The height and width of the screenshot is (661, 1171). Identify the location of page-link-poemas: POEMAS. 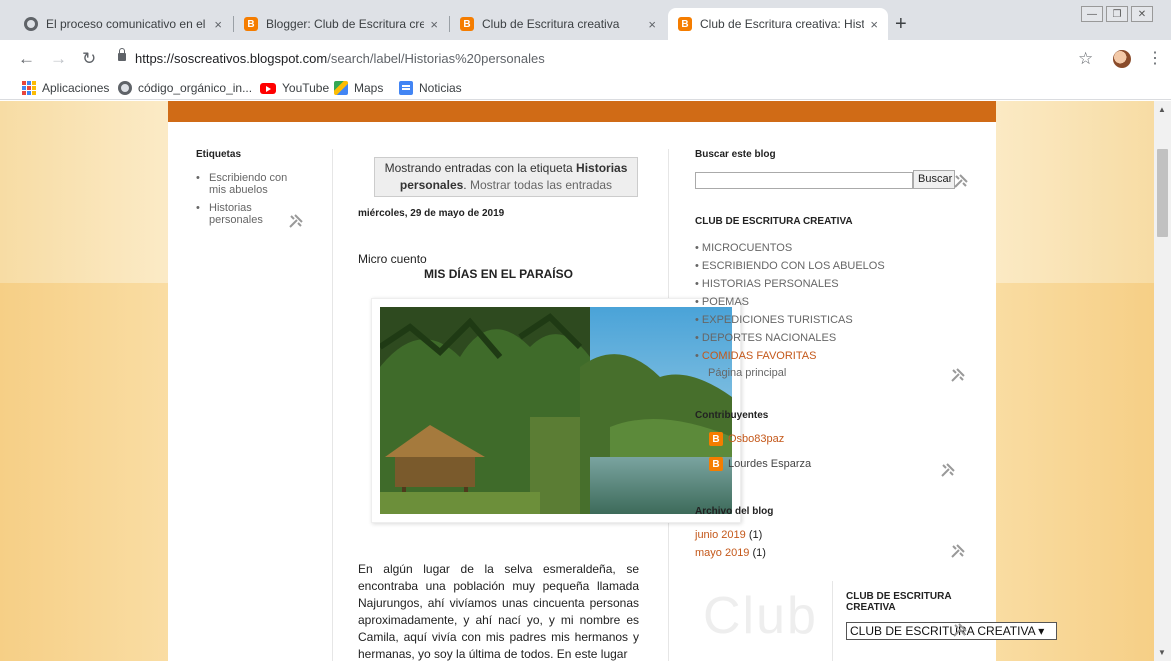
(790, 302).